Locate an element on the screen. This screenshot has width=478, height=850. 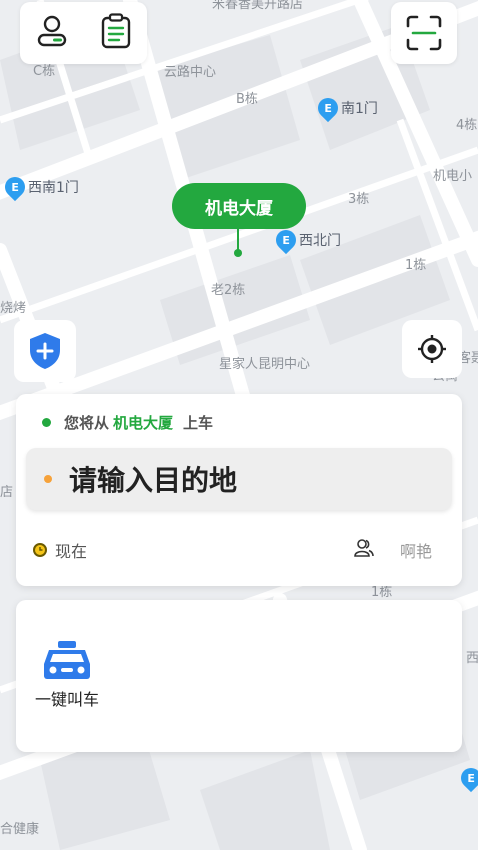
poi-marker: E 南1门 is located at coordinates (345, 108).